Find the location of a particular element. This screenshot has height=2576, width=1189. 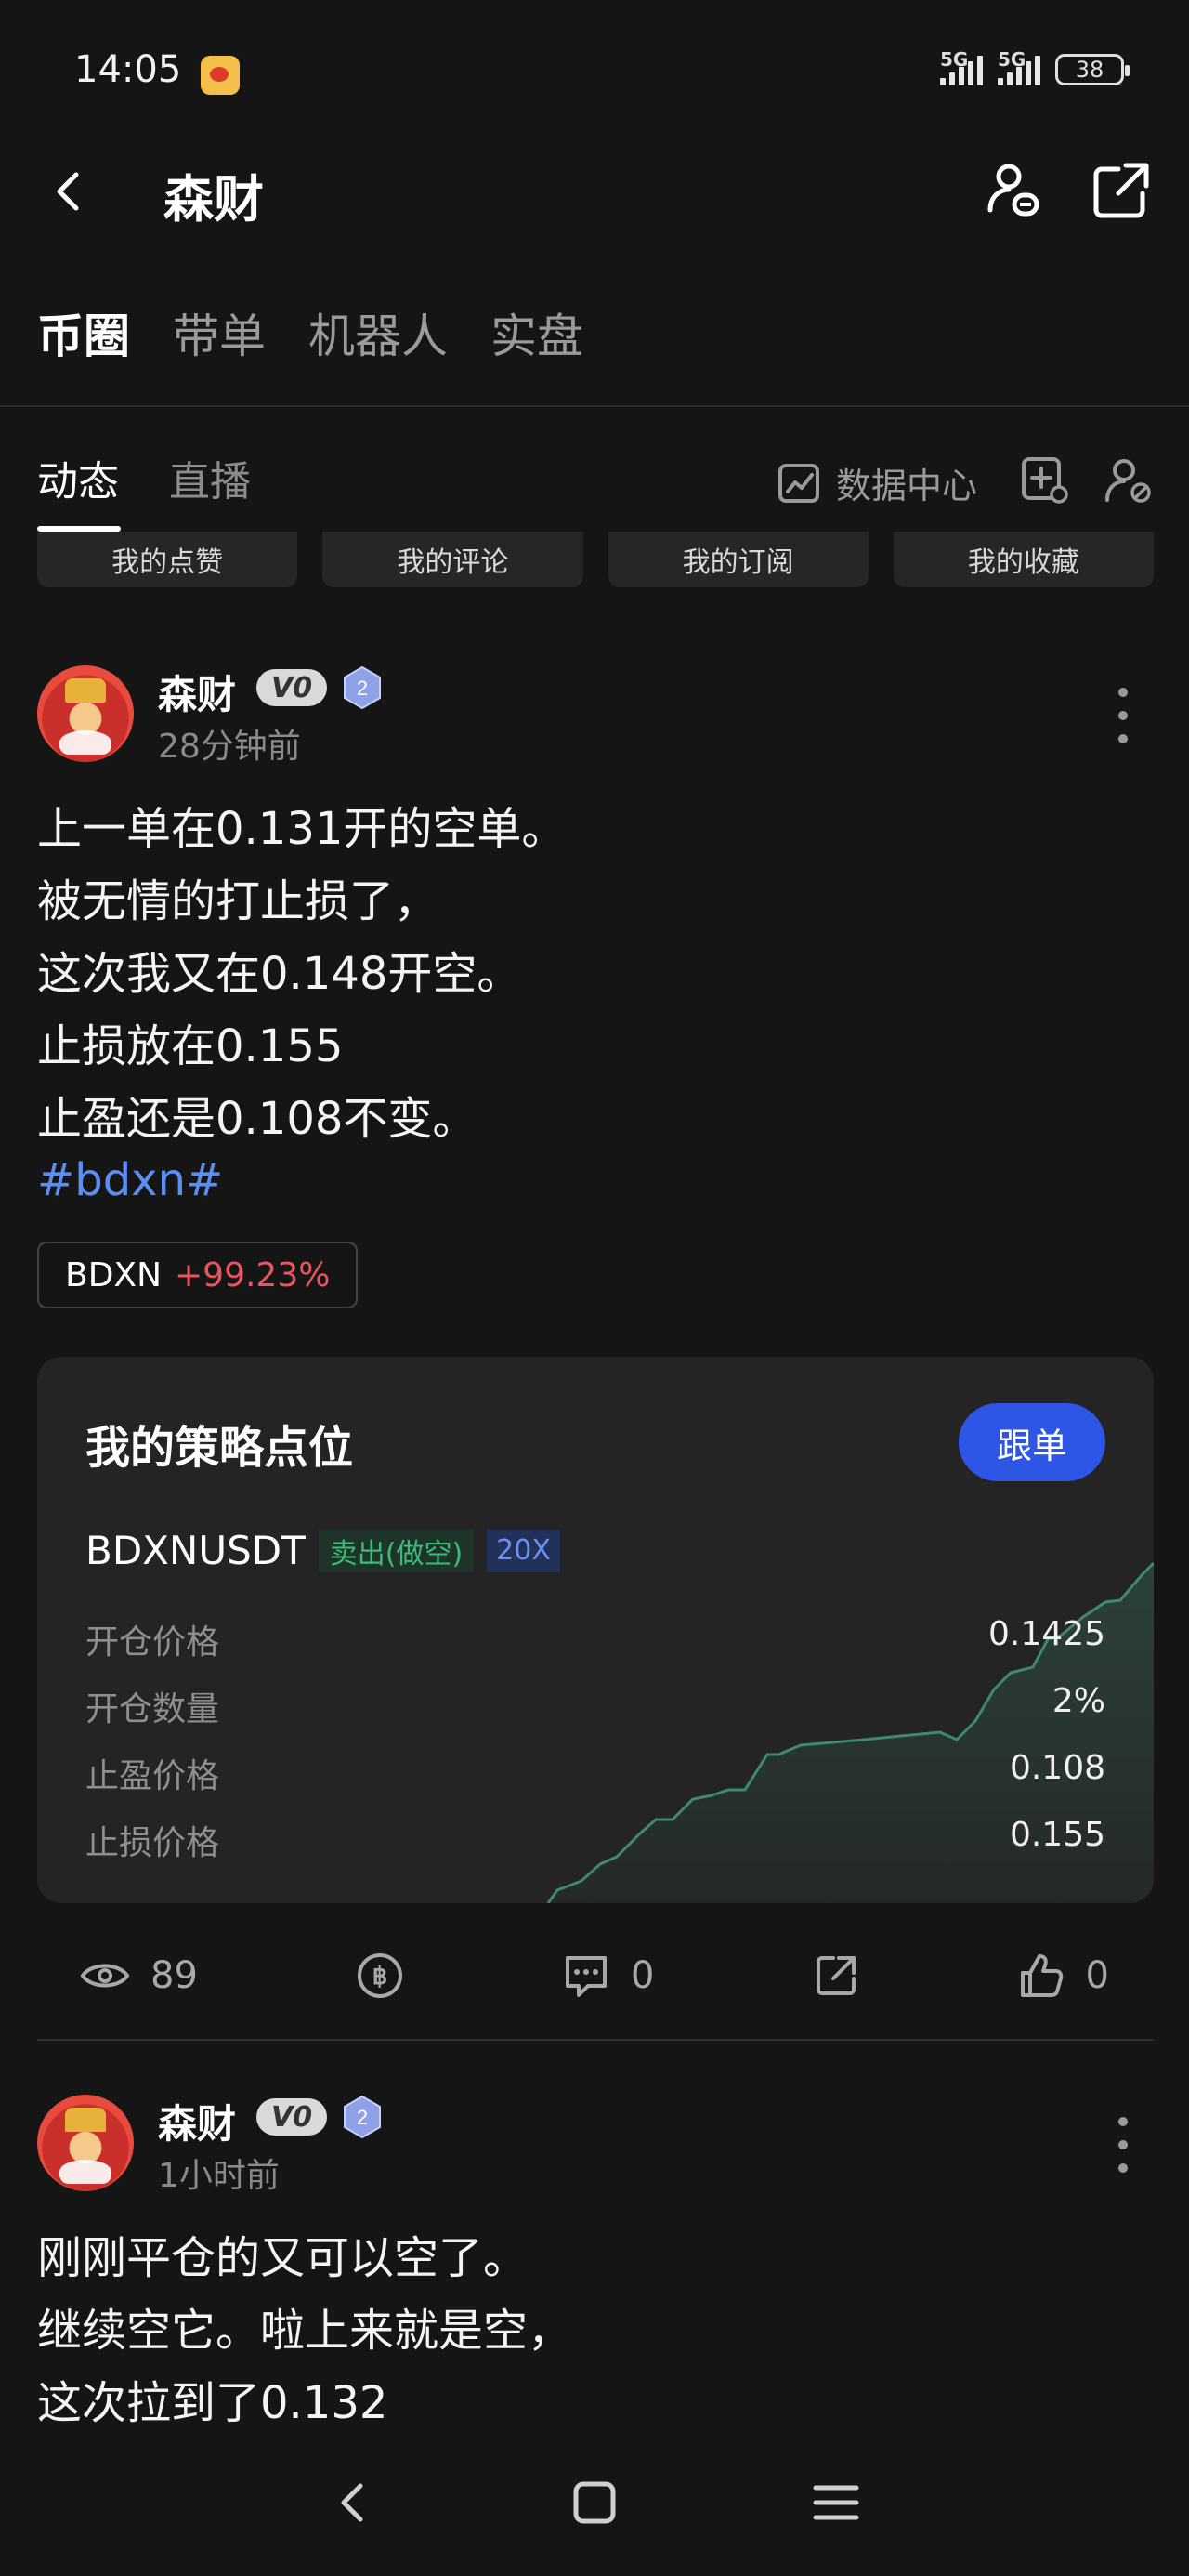

share-button is located at coordinates (1122, 190).